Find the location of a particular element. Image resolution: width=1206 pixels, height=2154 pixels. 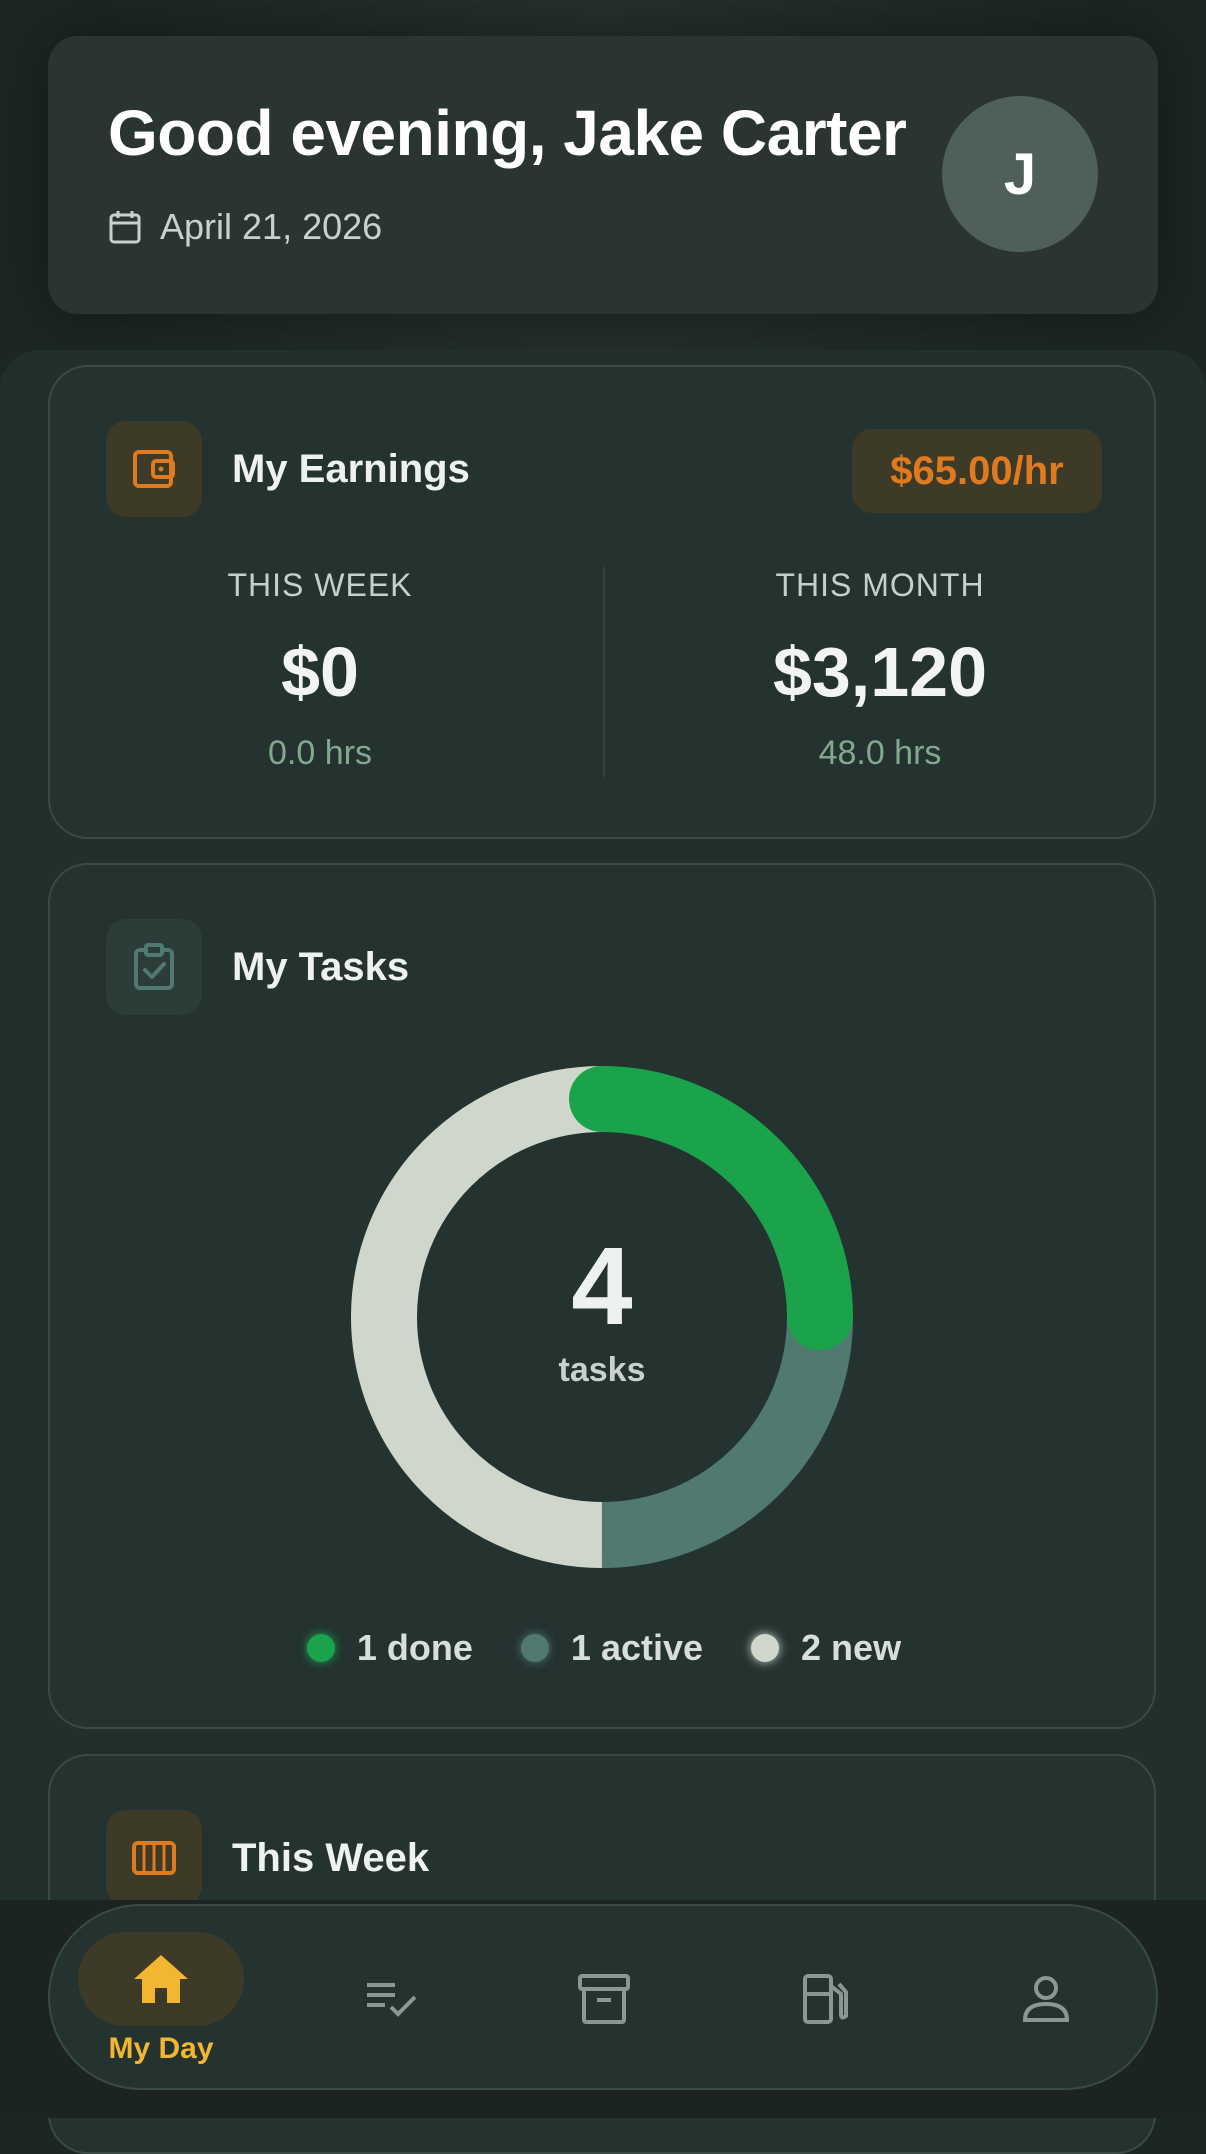

wallet-icon is located at coordinates (154, 469).